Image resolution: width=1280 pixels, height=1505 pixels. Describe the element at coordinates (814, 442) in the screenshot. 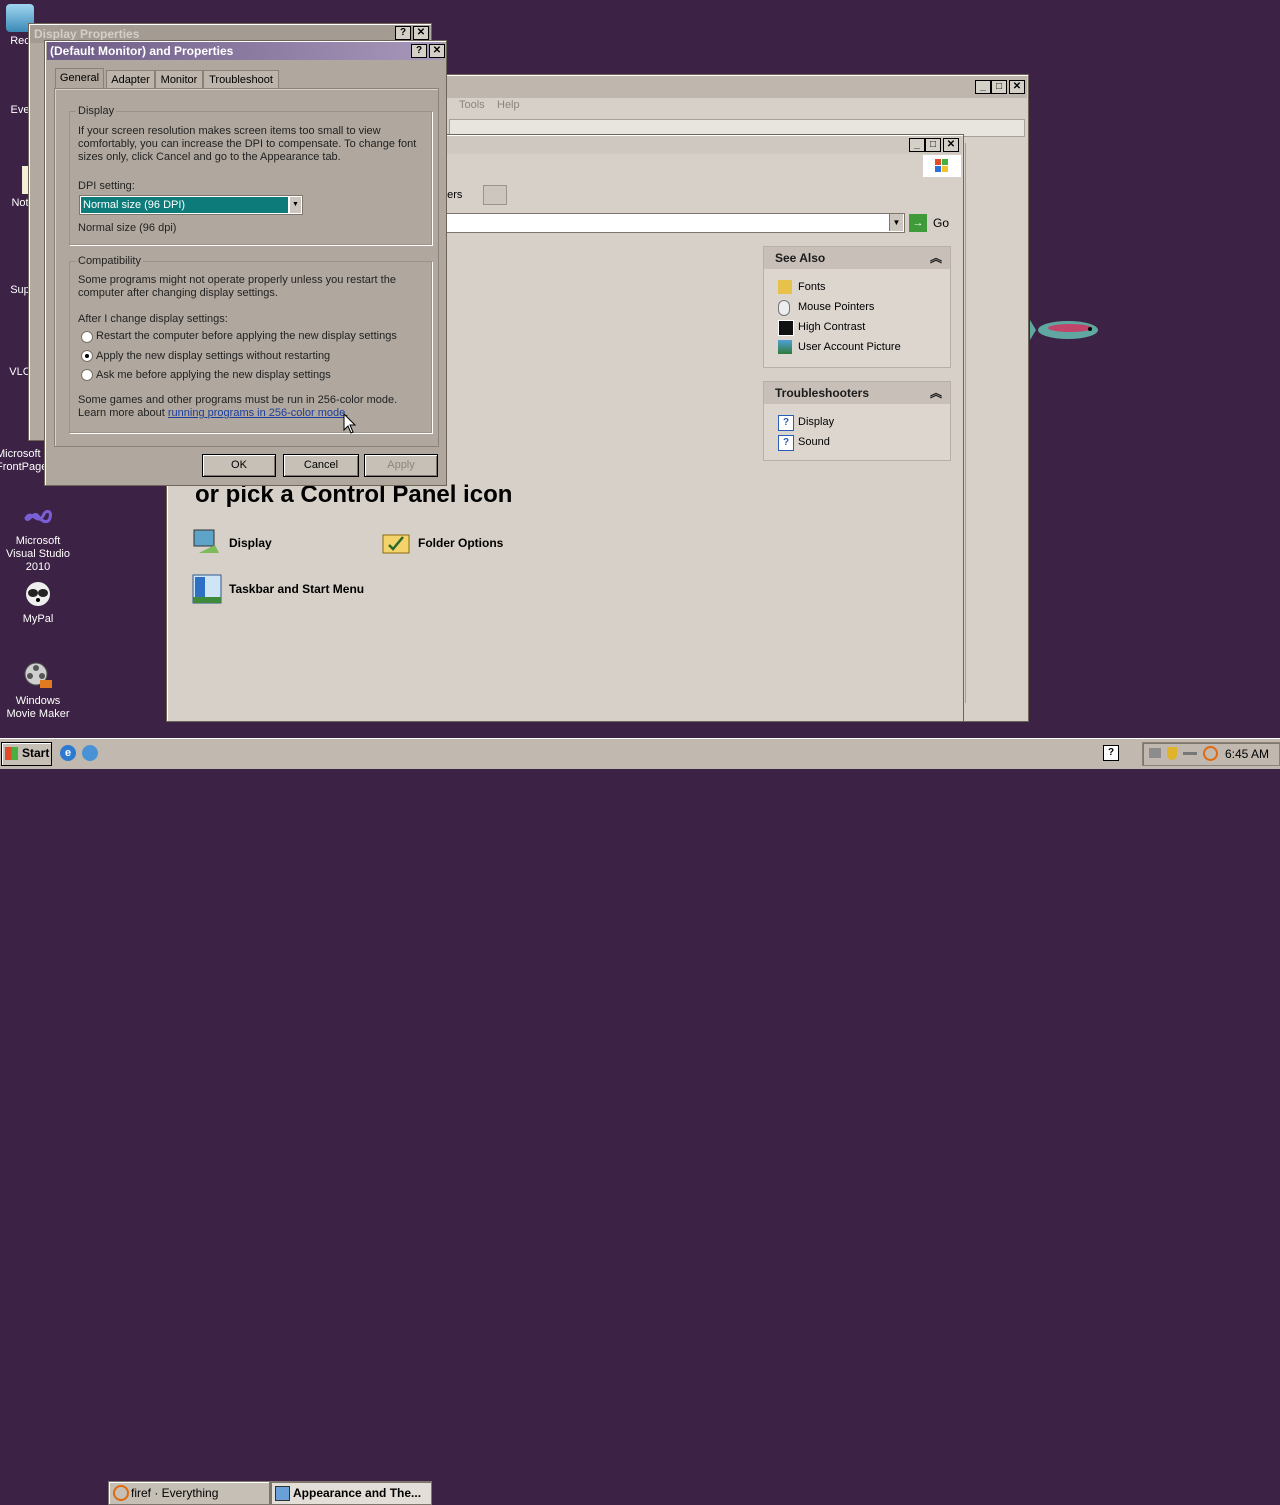

I see `troubleshooter-sound: Sound` at that location.